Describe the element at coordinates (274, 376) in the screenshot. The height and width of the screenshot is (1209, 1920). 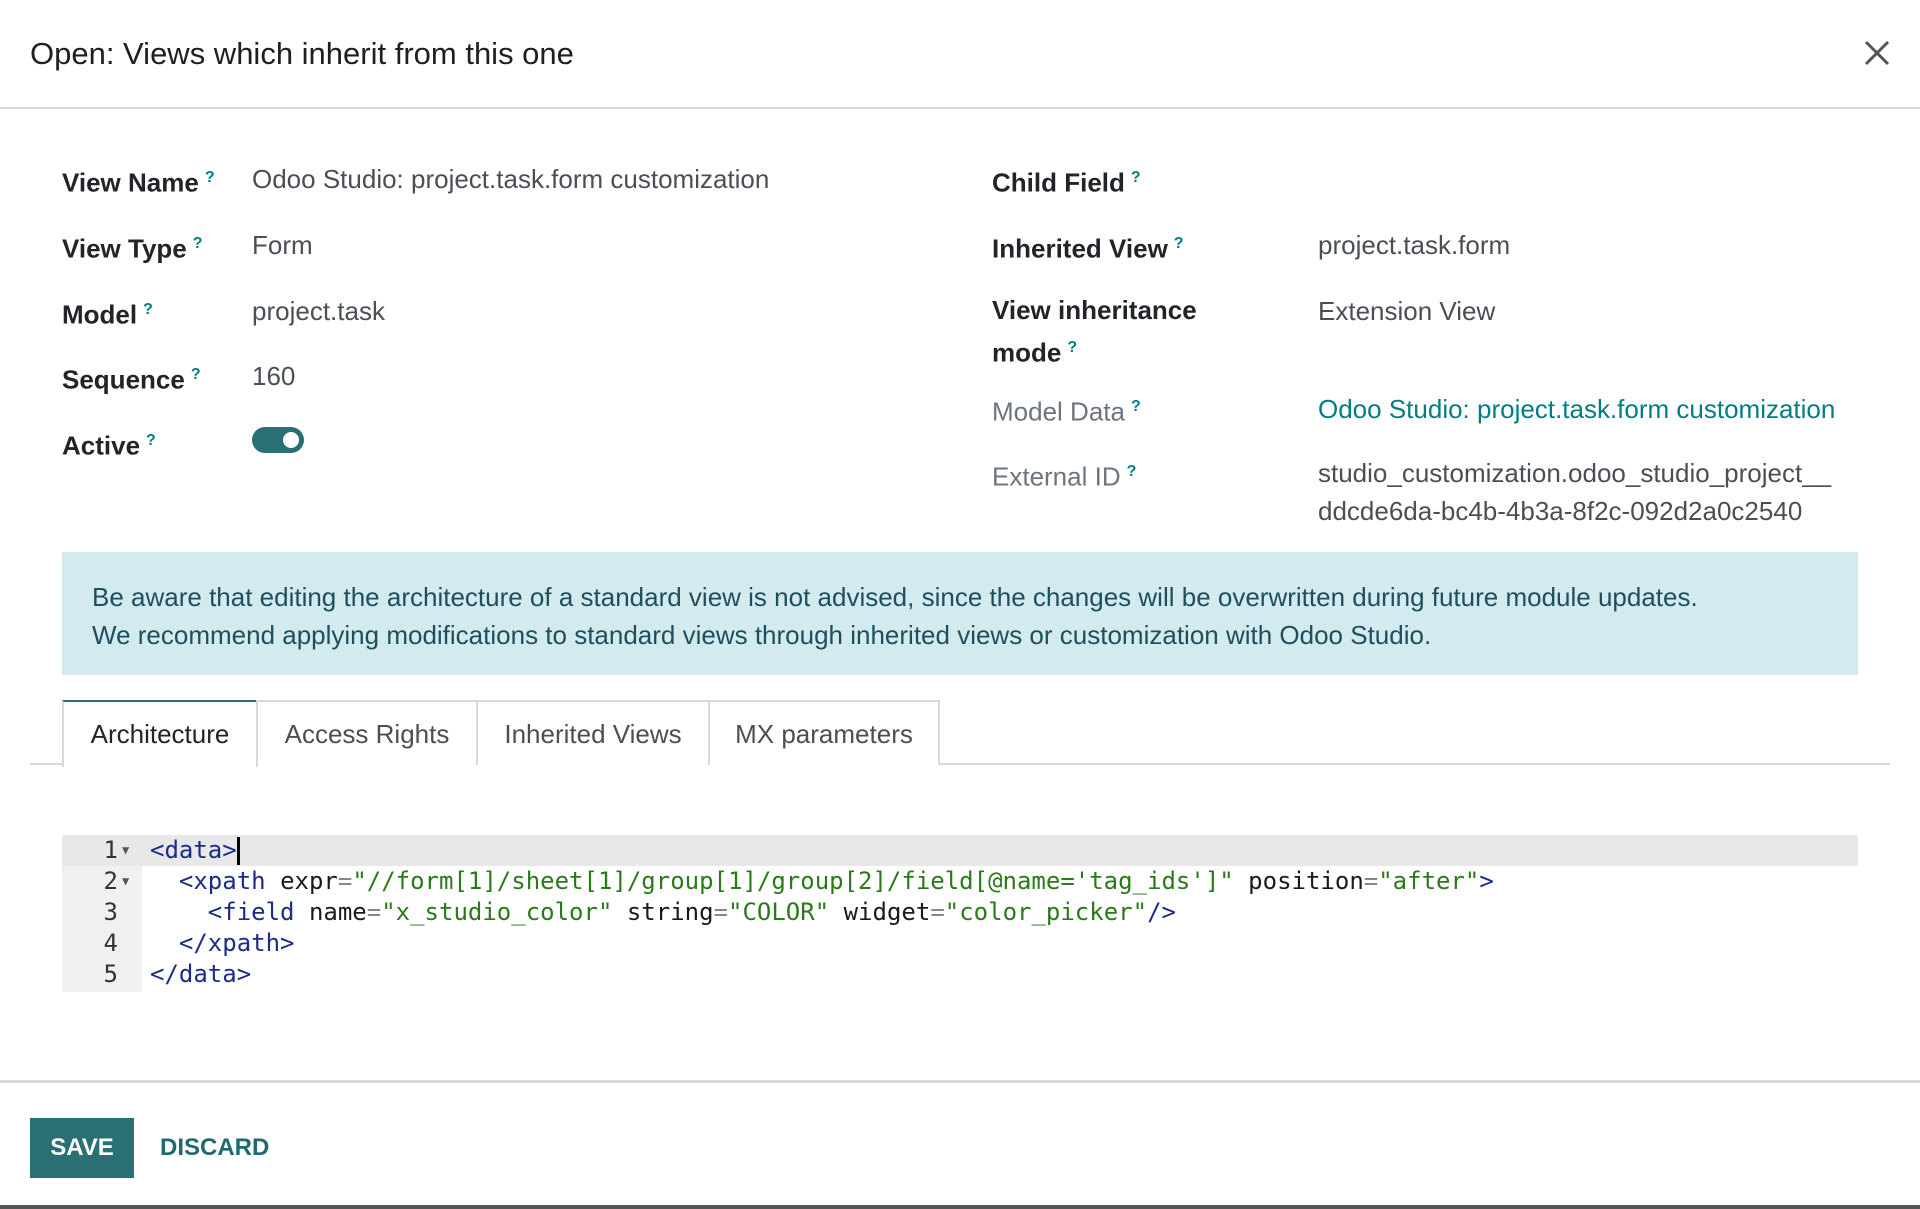
I see `sequence-value: 160` at that location.